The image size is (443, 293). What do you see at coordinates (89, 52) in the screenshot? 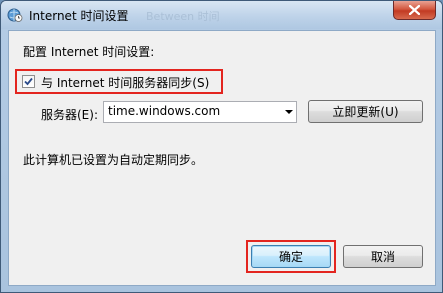
I see `config-heading: 配置 Internet 时间设置:` at bounding box center [89, 52].